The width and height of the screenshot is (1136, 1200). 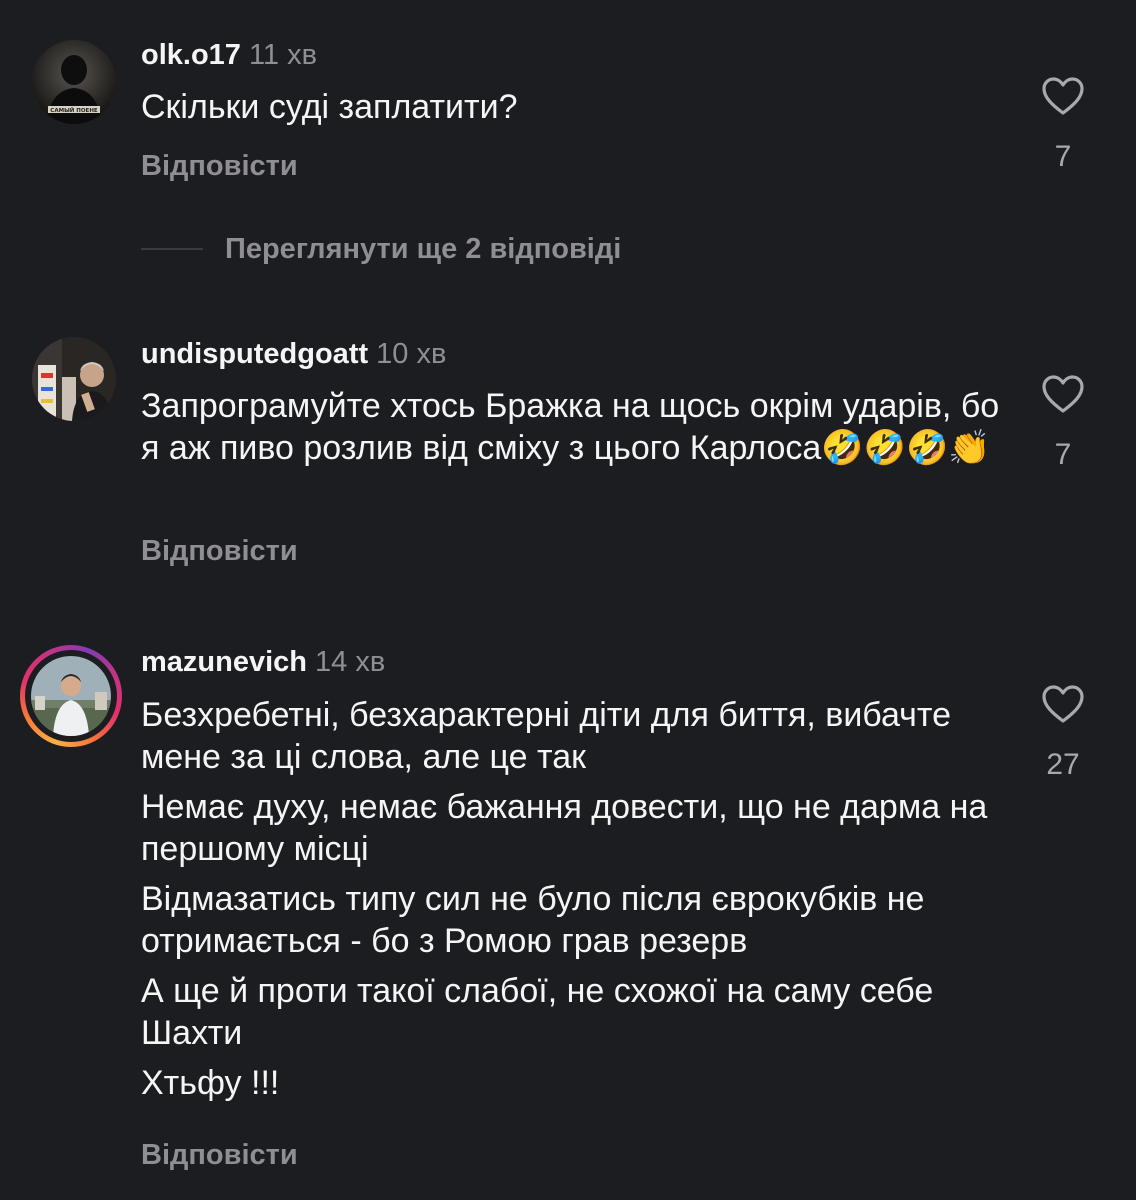 What do you see at coordinates (350, 662) in the screenshot?
I see `timestamp: 14 хв` at bounding box center [350, 662].